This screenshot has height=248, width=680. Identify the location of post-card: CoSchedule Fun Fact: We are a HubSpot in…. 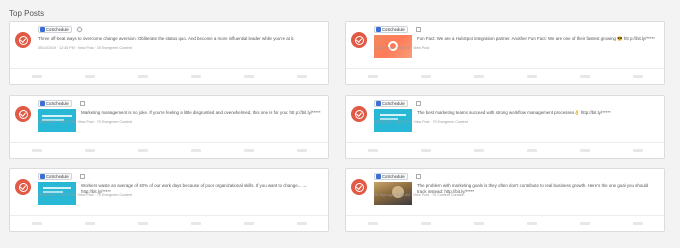
(505, 53).